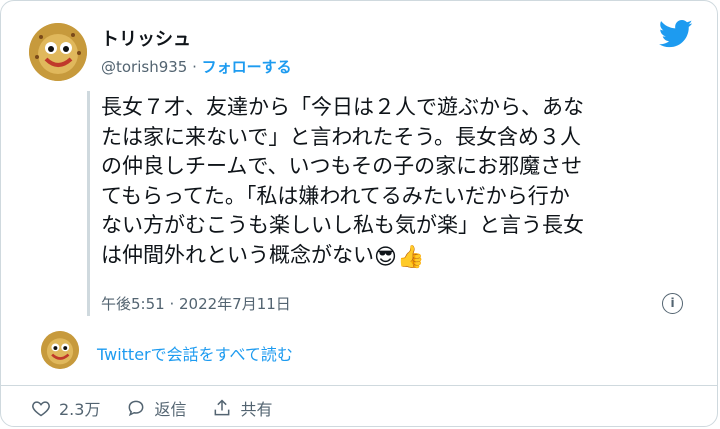 This screenshot has width=720, height=429. I want to click on like-count: 2.3万, so click(80, 409).